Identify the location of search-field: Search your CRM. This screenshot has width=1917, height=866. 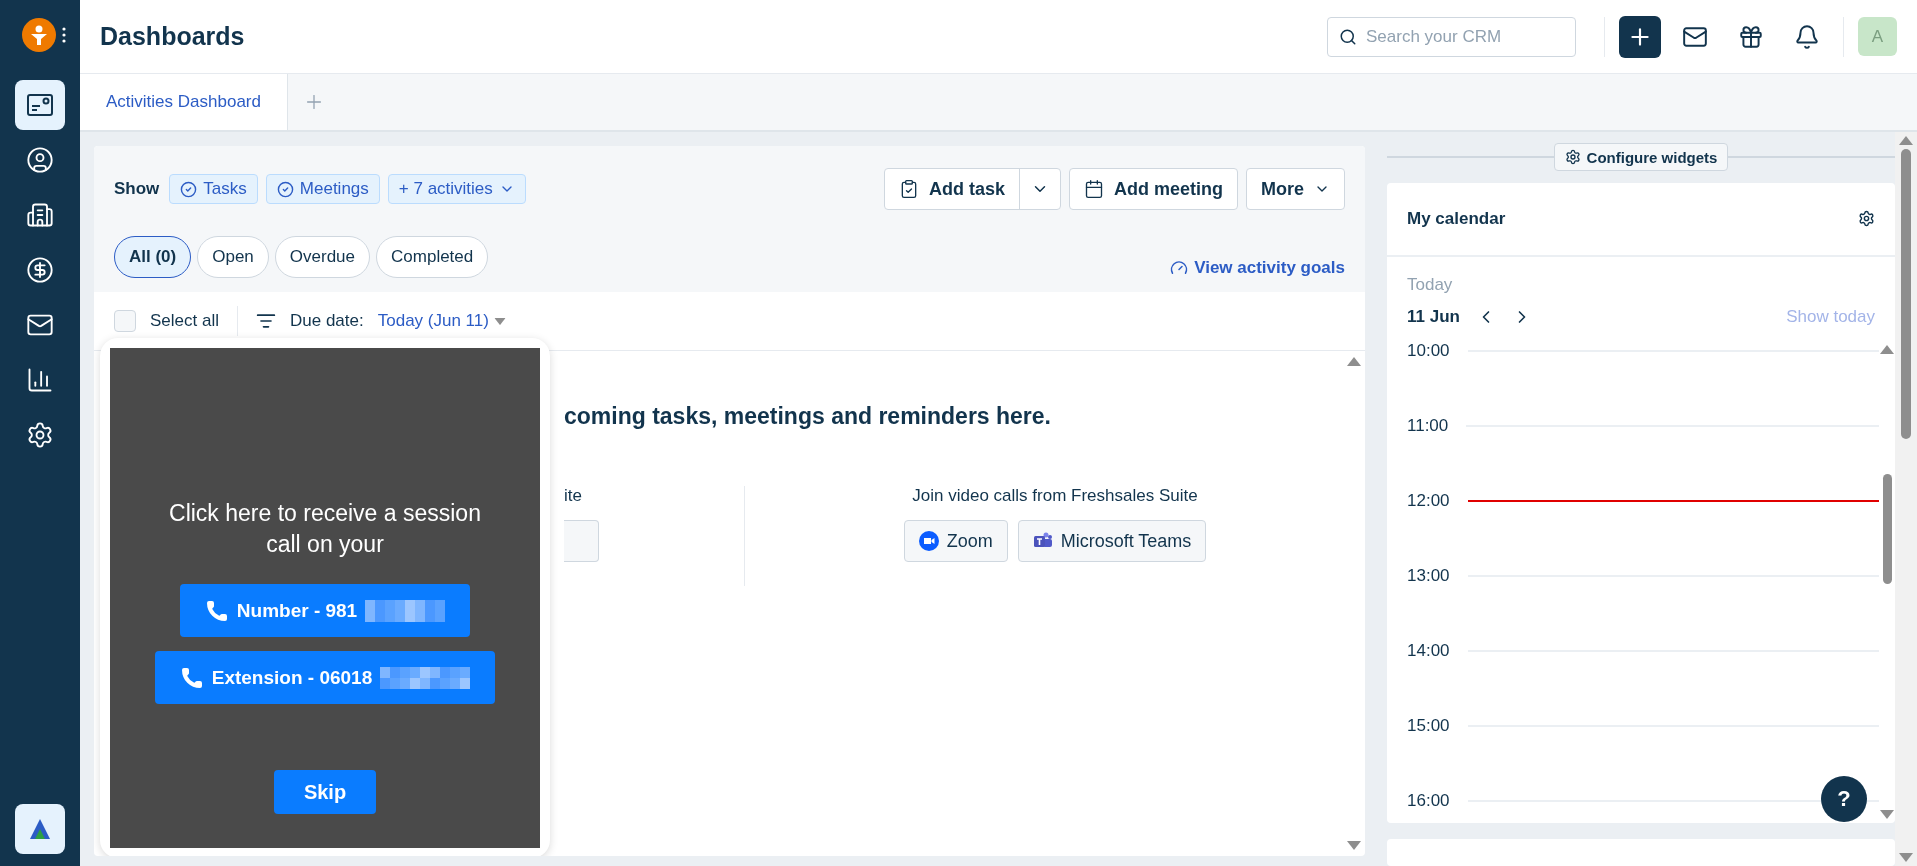
(1451, 36).